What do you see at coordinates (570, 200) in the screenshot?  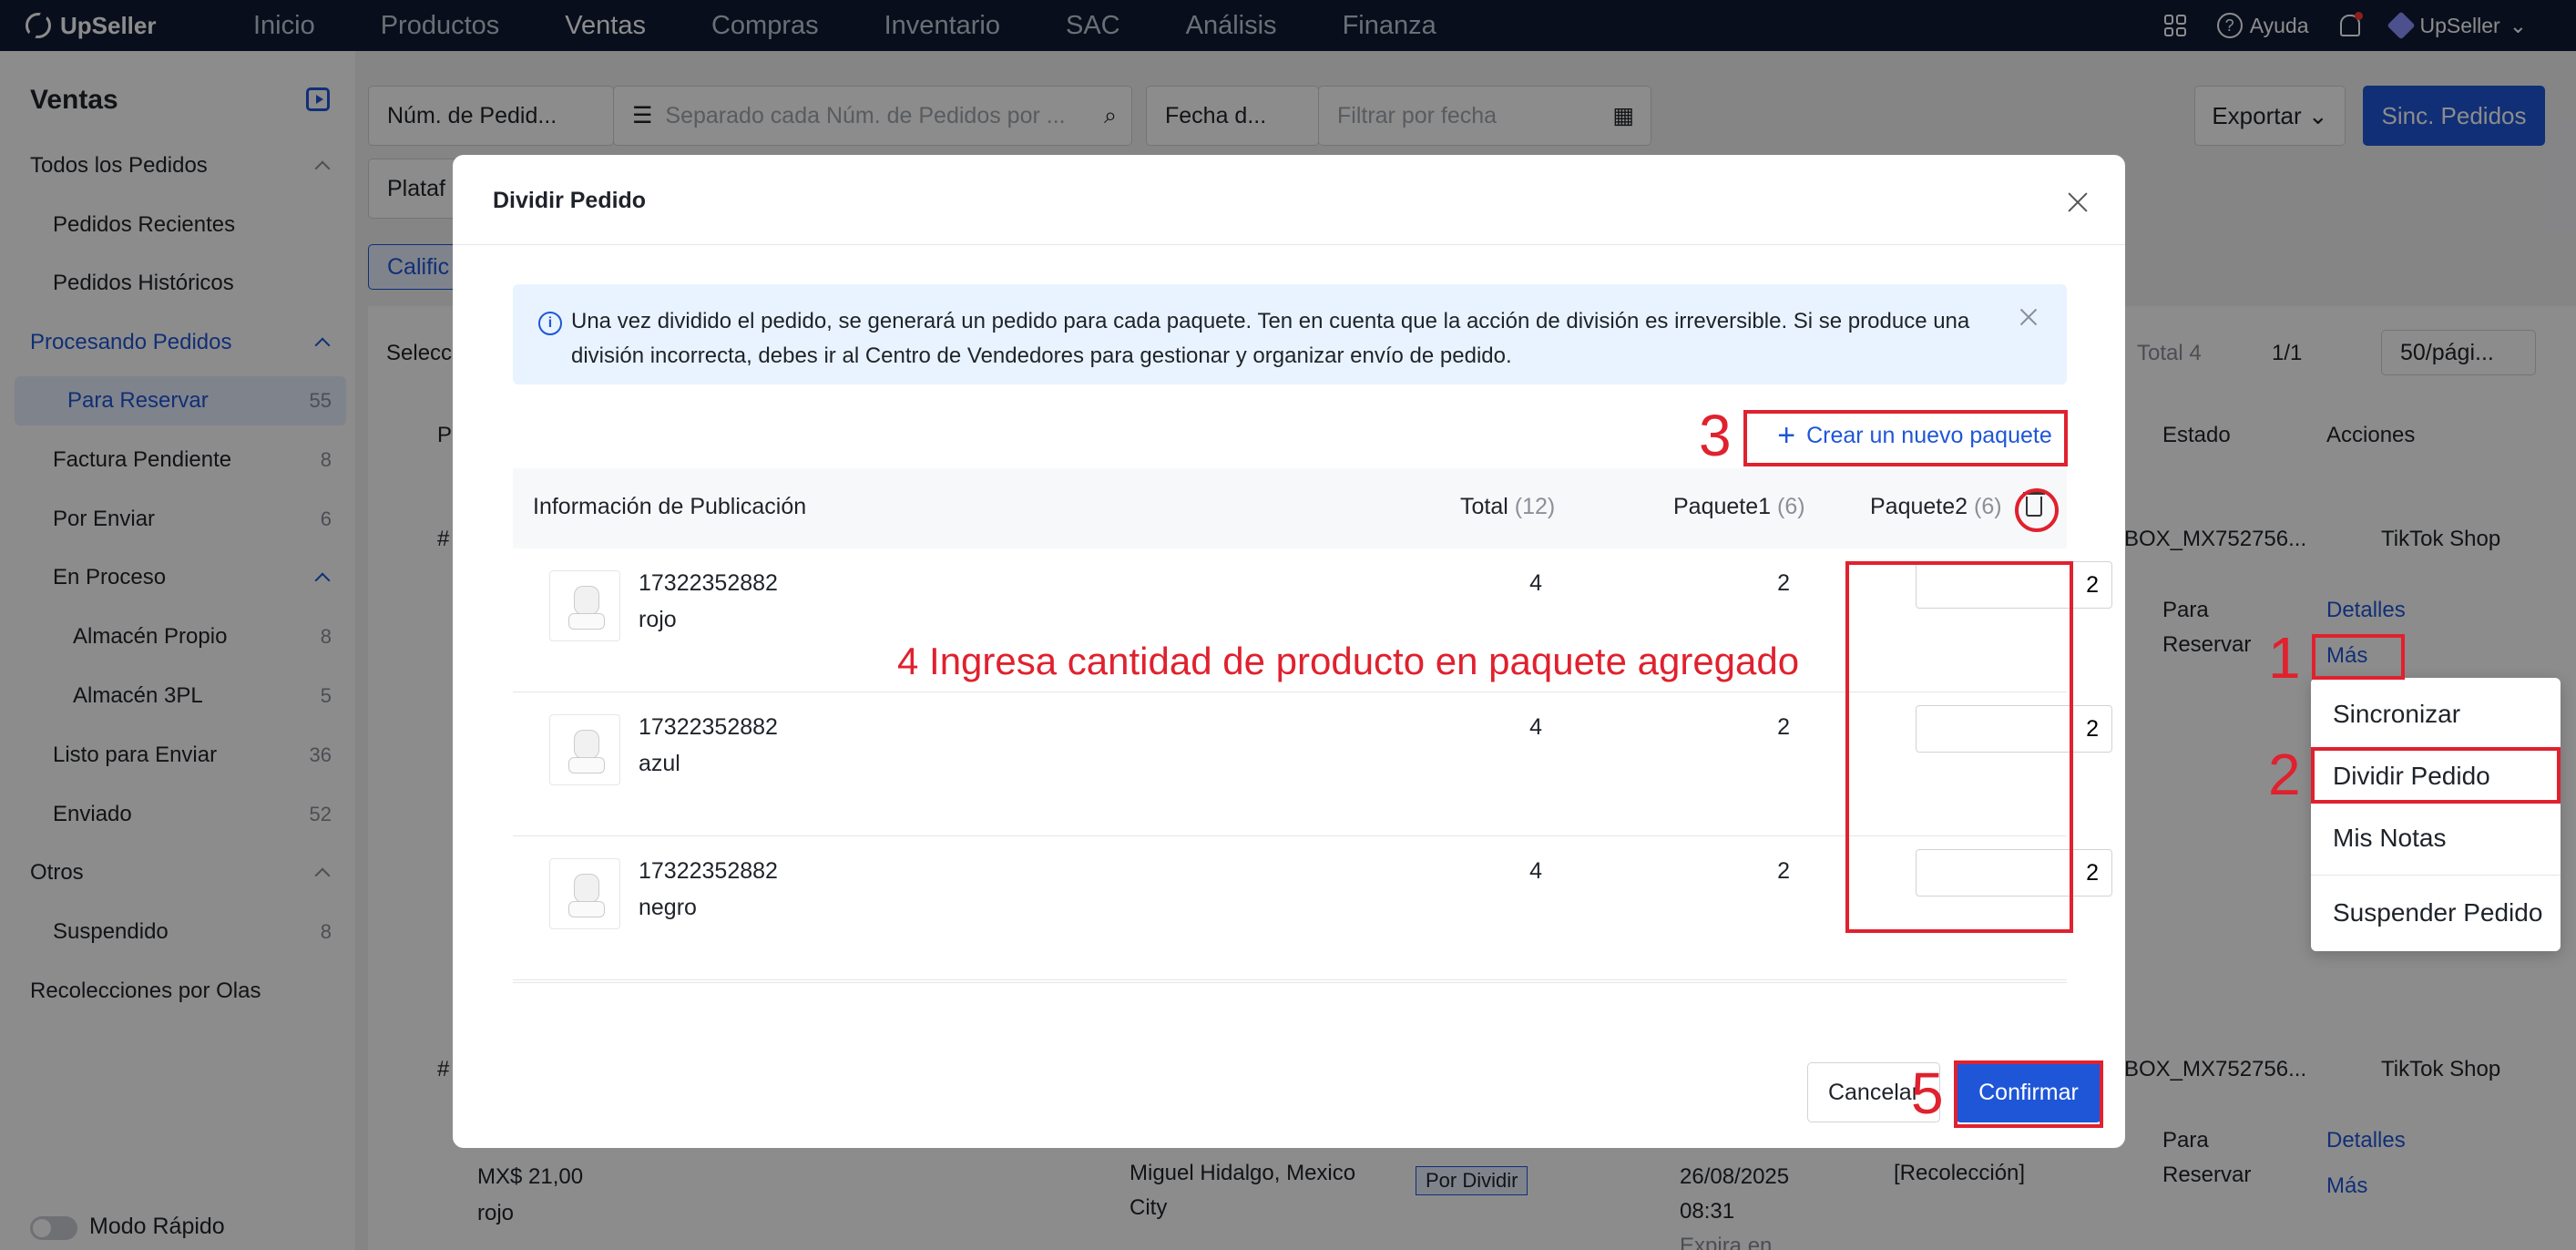 I see `dialog-title: Dividir Pedido` at bounding box center [570, 200].